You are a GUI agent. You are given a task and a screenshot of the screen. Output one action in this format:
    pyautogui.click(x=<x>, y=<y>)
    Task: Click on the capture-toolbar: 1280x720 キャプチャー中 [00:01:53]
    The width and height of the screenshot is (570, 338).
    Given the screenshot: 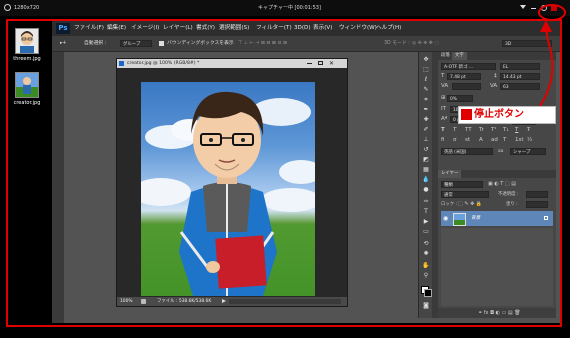 What is the action you would take?
    pyautogui.click(x=285, y=8)
    